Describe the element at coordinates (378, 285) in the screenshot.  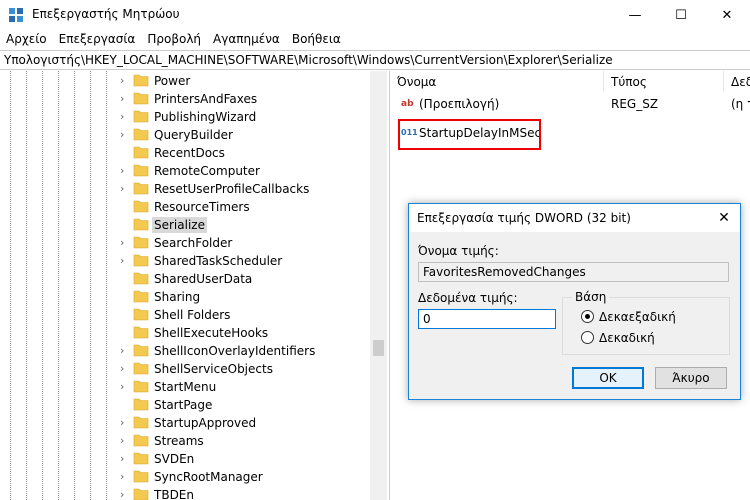
I see `tree-scrollbar` at that location.